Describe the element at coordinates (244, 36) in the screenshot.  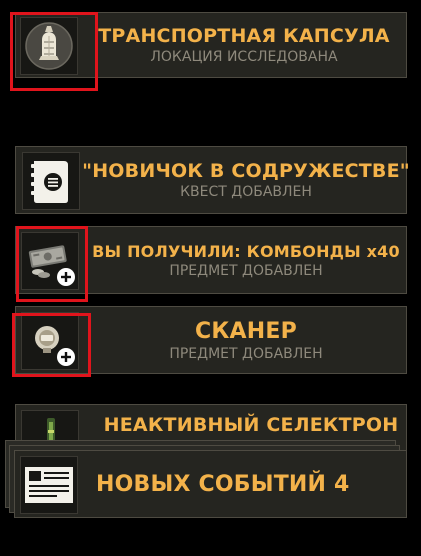
I see `notification-title: ТРАНСПОРТНАЯ КАПСУЛА` at that location.